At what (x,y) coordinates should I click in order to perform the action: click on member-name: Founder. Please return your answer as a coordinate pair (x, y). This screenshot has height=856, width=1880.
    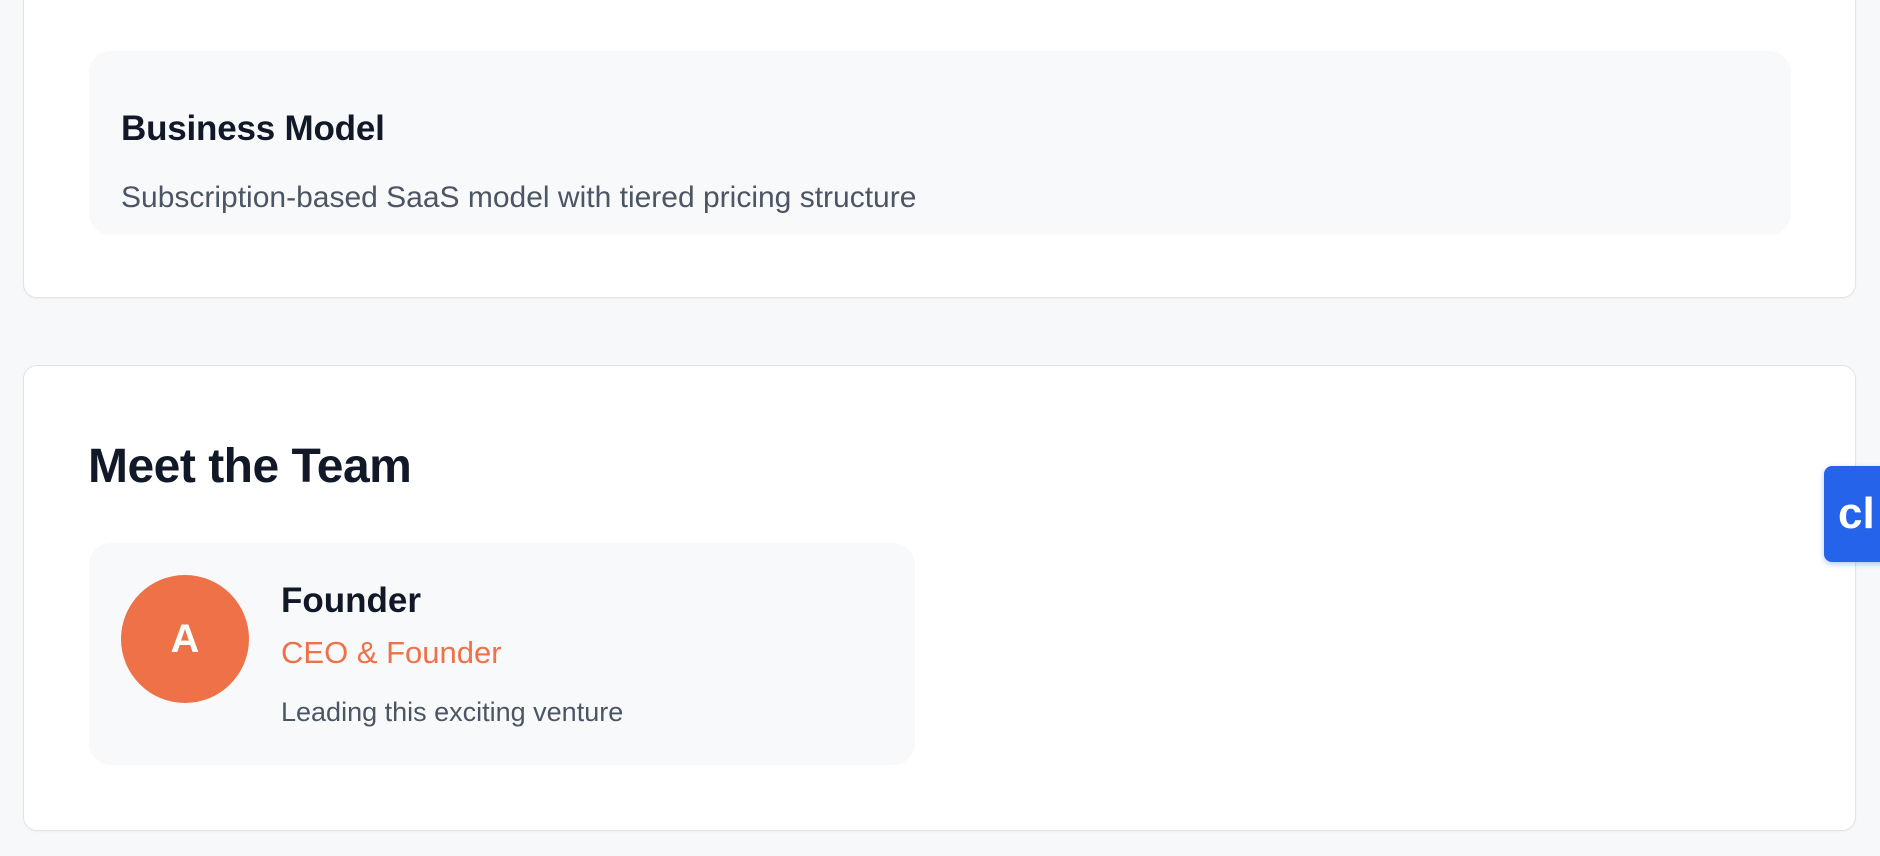
    Looking at the image, I should click on (351, 600).